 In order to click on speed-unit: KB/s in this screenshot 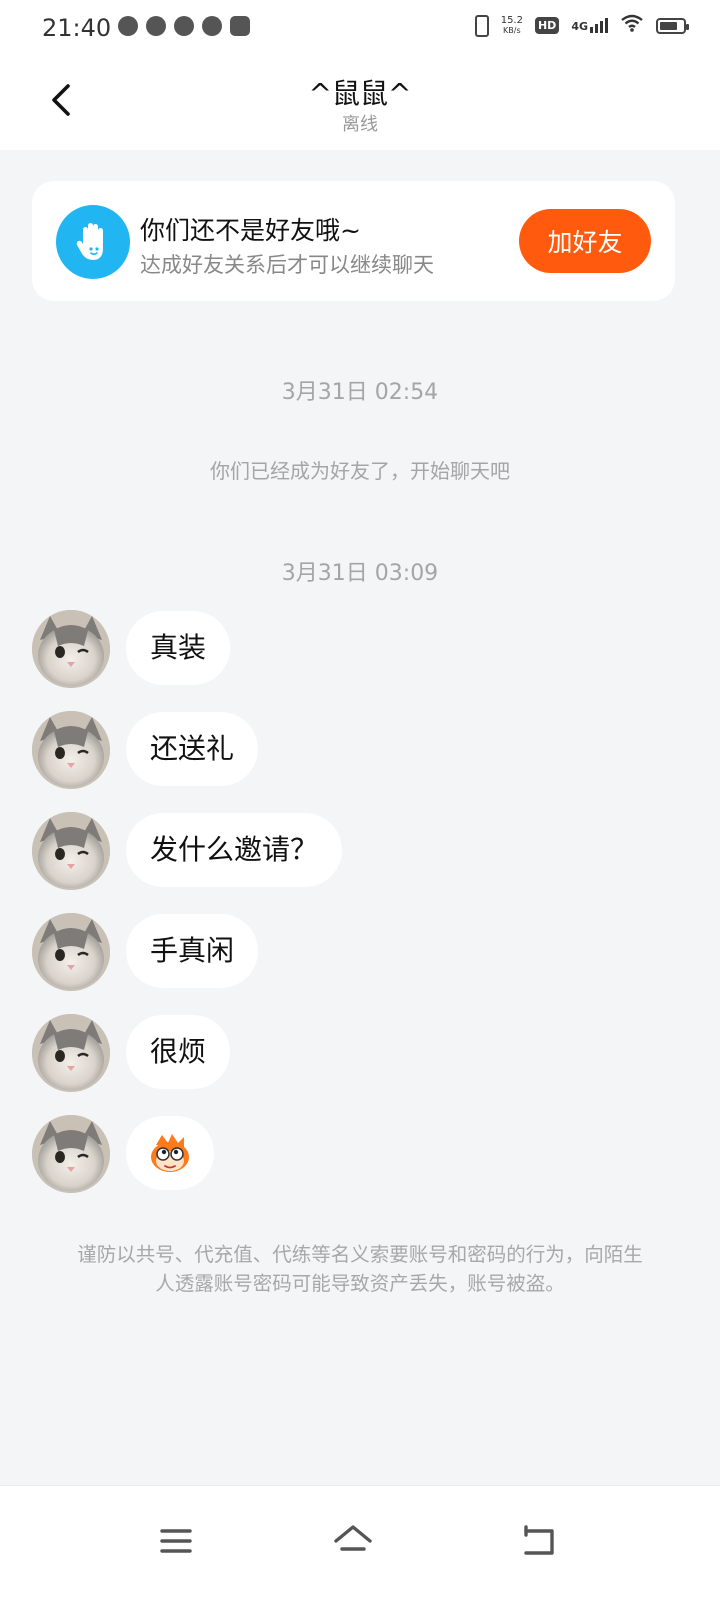, I will do `click(512, 30)`.